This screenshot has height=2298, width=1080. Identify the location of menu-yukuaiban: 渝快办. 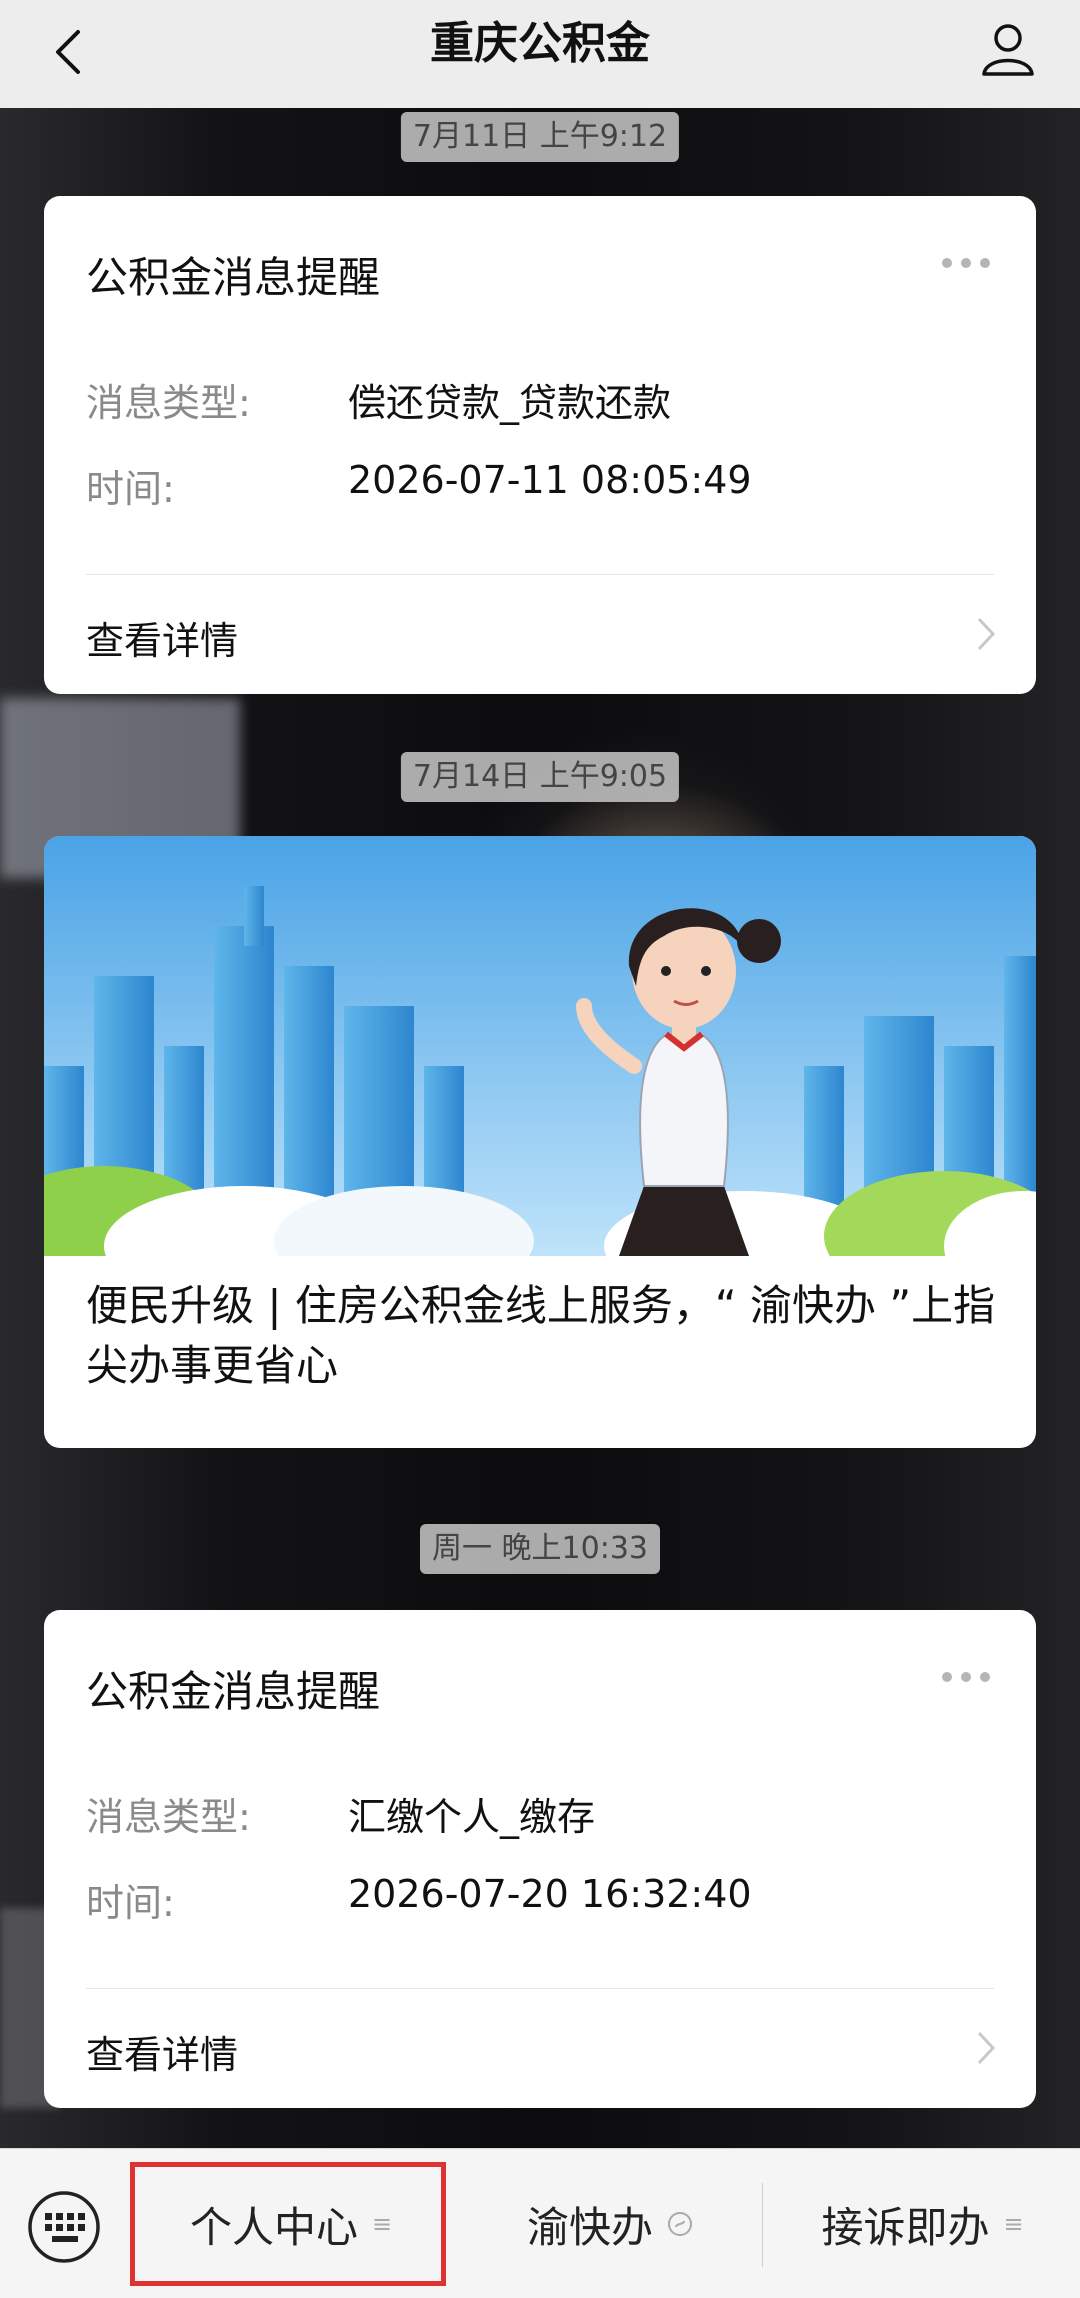
(610, 2223).